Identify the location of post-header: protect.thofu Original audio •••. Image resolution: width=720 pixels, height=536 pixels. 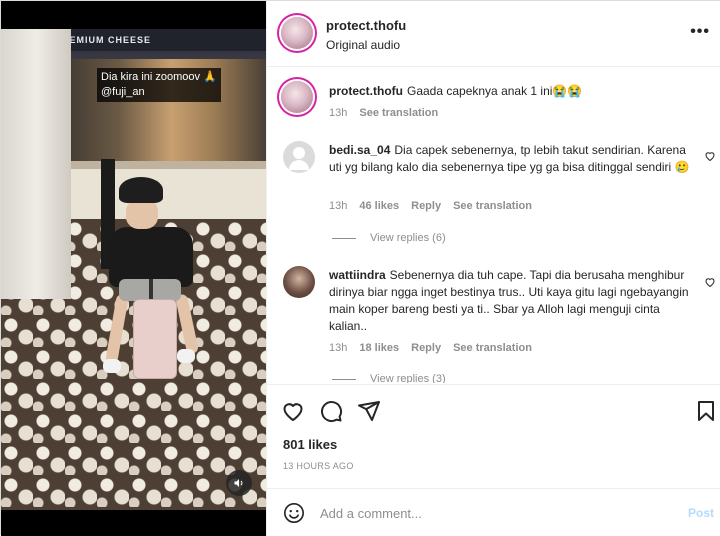
(493, 34).